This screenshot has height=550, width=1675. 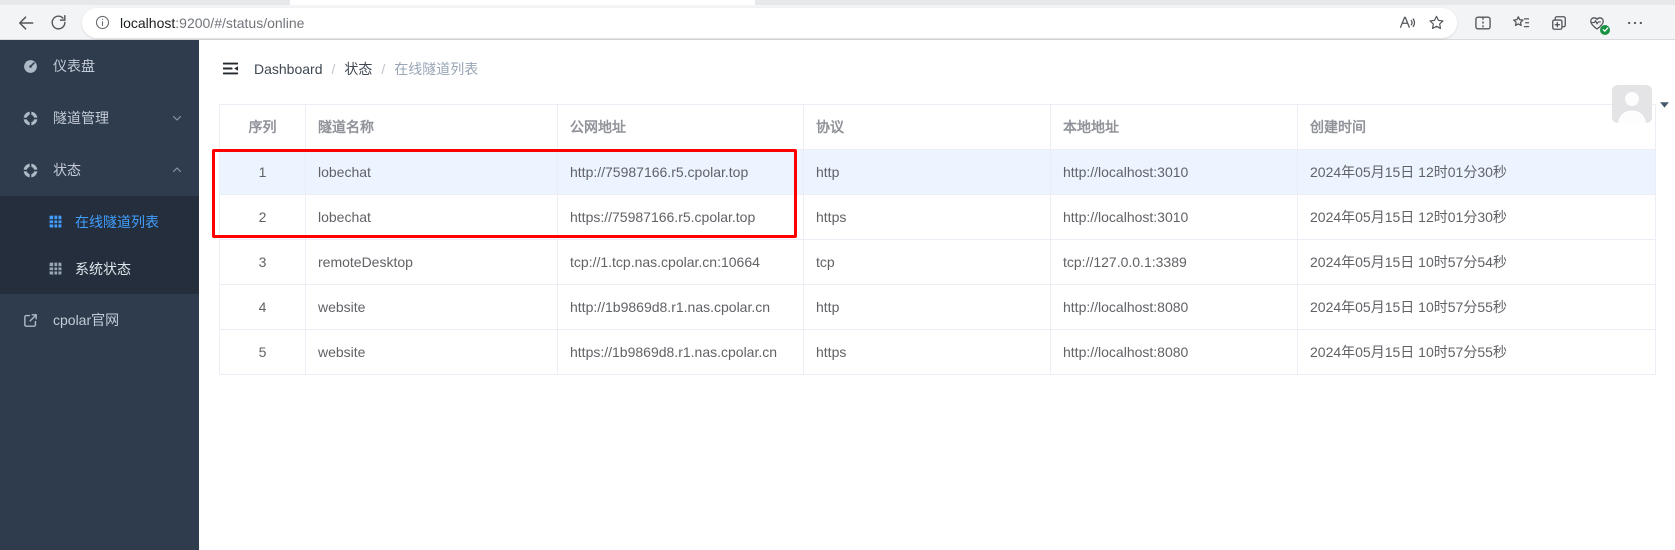 What do you see at coordinates (1174, 262) in the screenshot?
I see `cell-local-address: tcp://127.0.0.1:3389` at bounding box center [1174, 262].